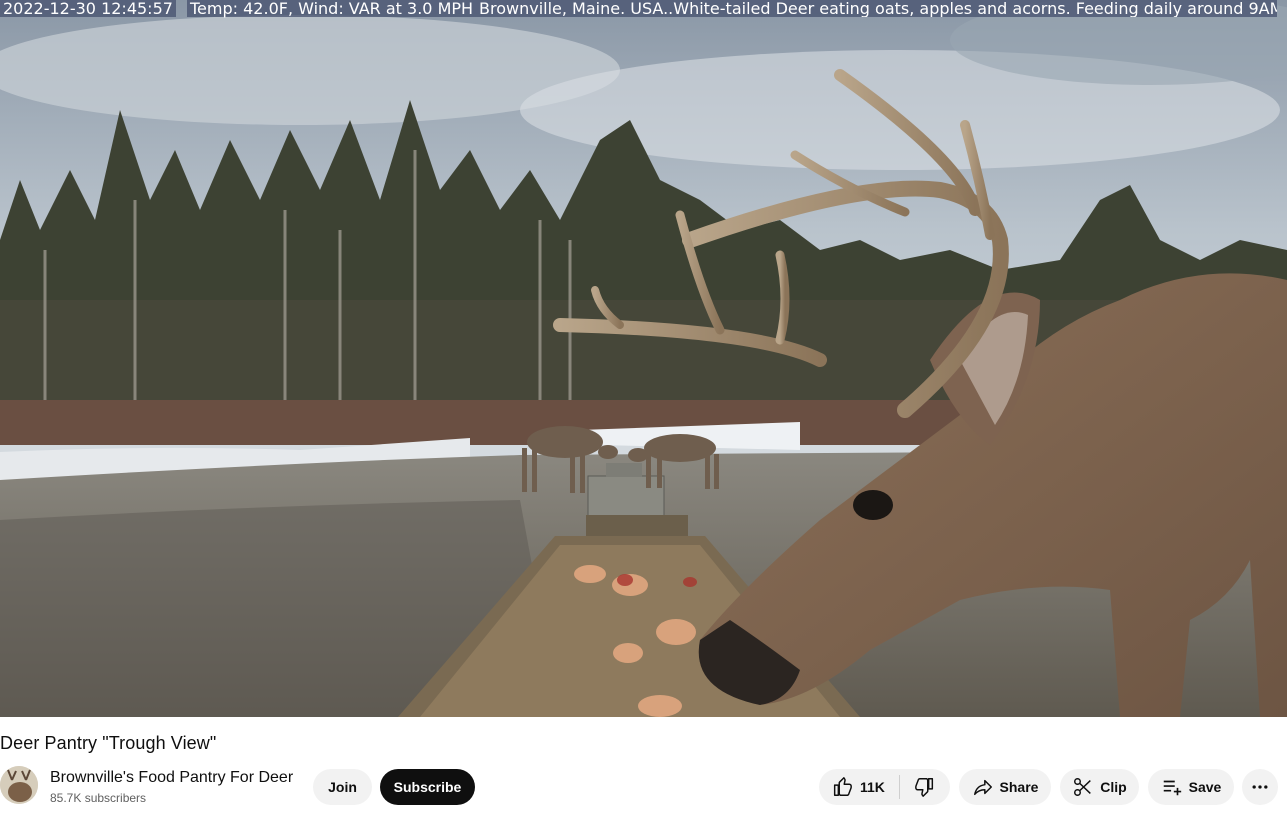 The width and height of the screenshot is (1287, 813). What do you see at coordinates (1113, 787) in the screenshot?
I see `clip-label: Clip` at bounding box center [1113, 787].